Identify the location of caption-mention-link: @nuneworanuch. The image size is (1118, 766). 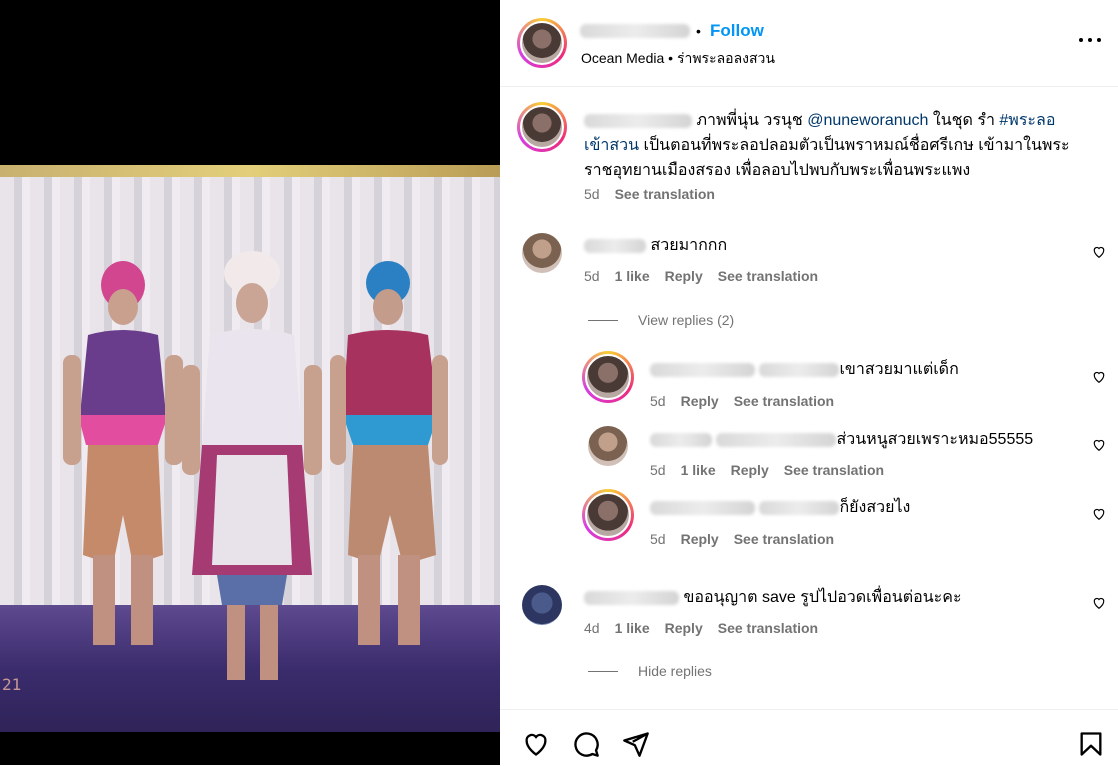
(867, 120).